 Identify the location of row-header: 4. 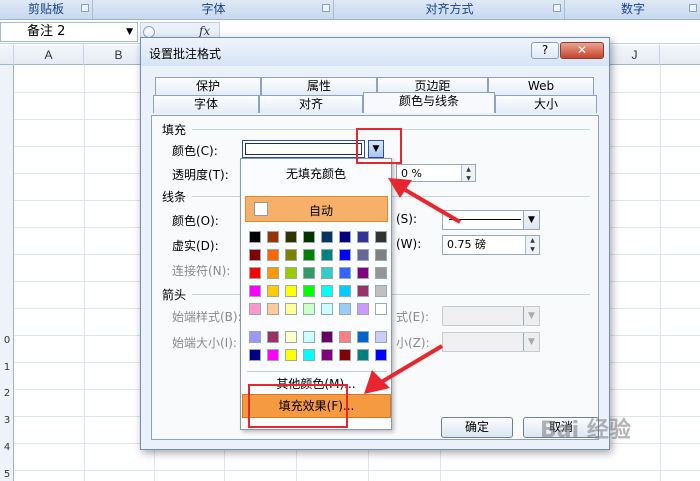
(7, 447).